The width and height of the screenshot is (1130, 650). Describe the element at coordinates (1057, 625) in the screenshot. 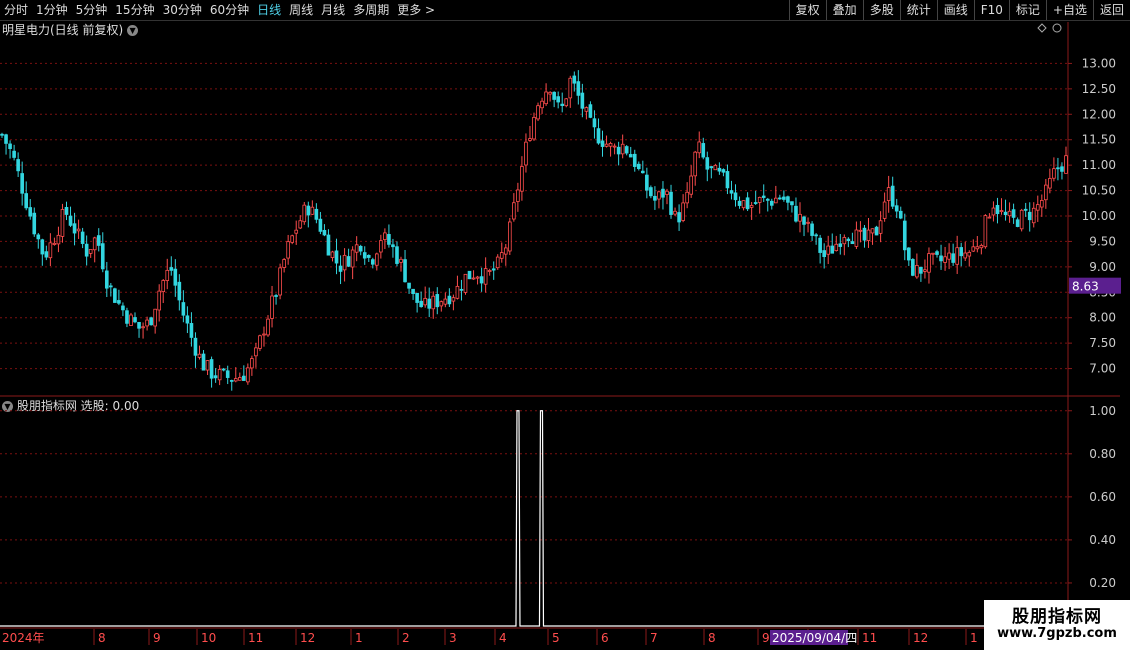

I see `watermark: 股朋指标网 www.7gpzb.com` at that location.